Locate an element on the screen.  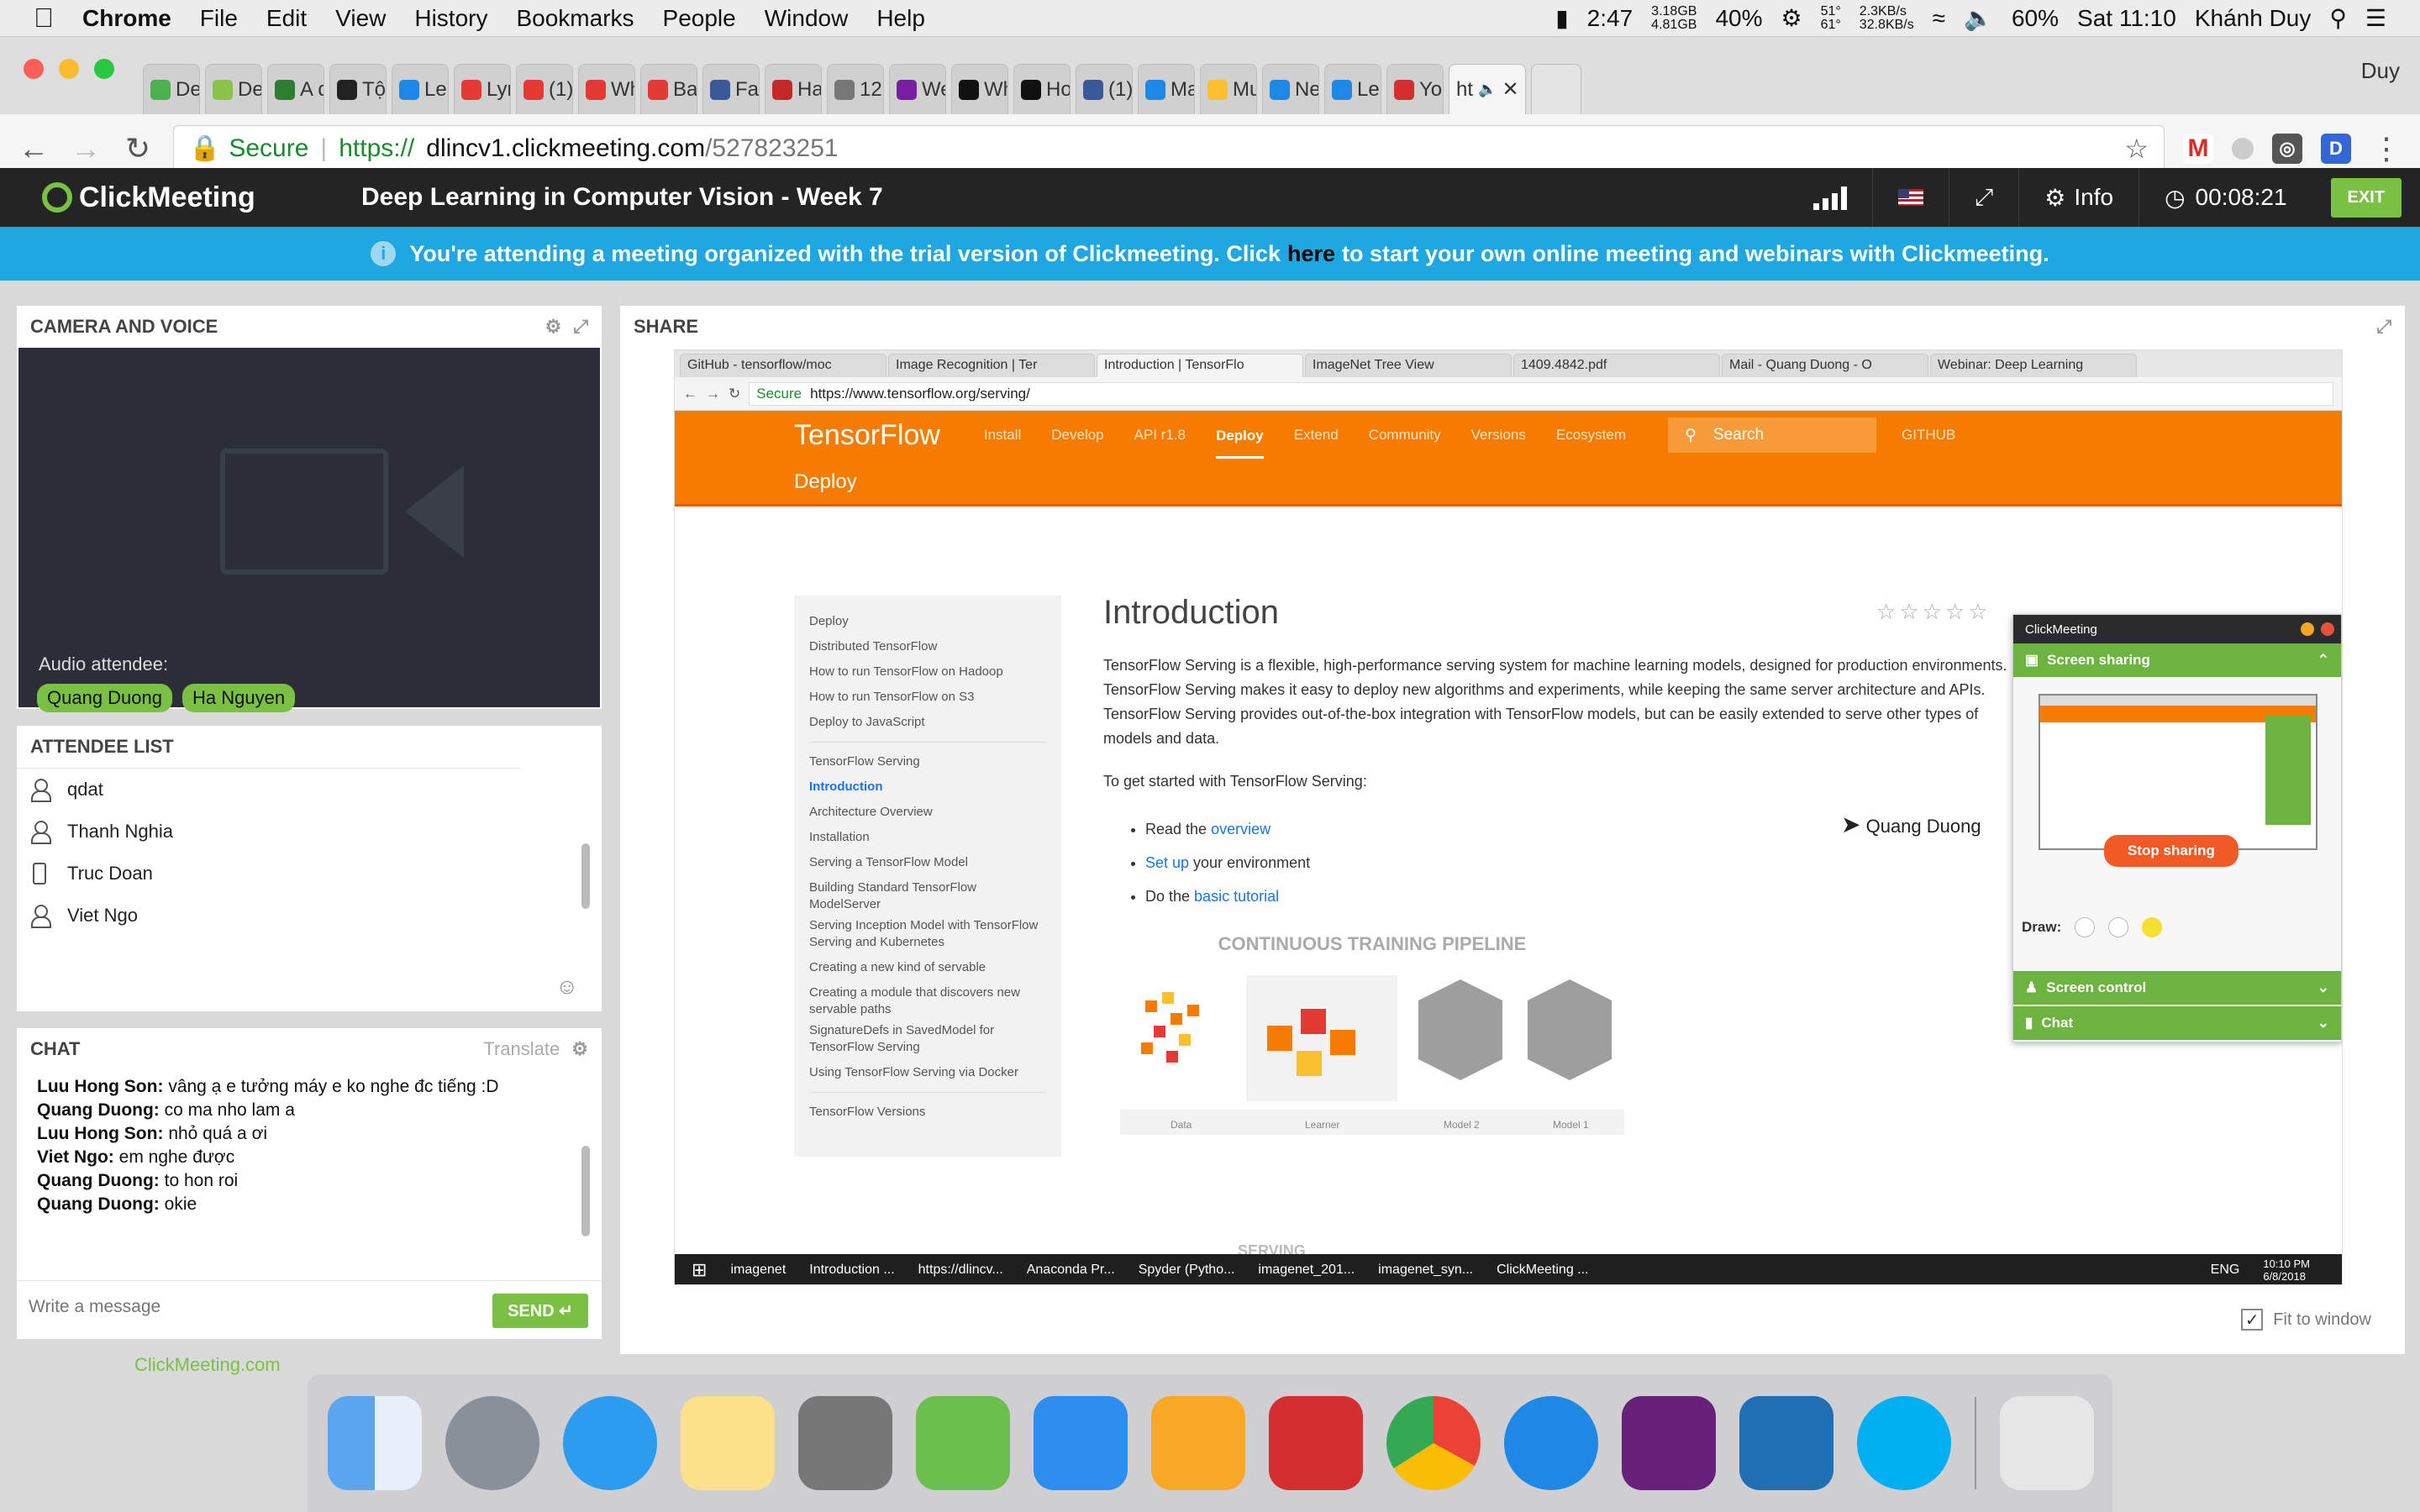
browser-tab: Hov is located at coordinates (1042, 89).